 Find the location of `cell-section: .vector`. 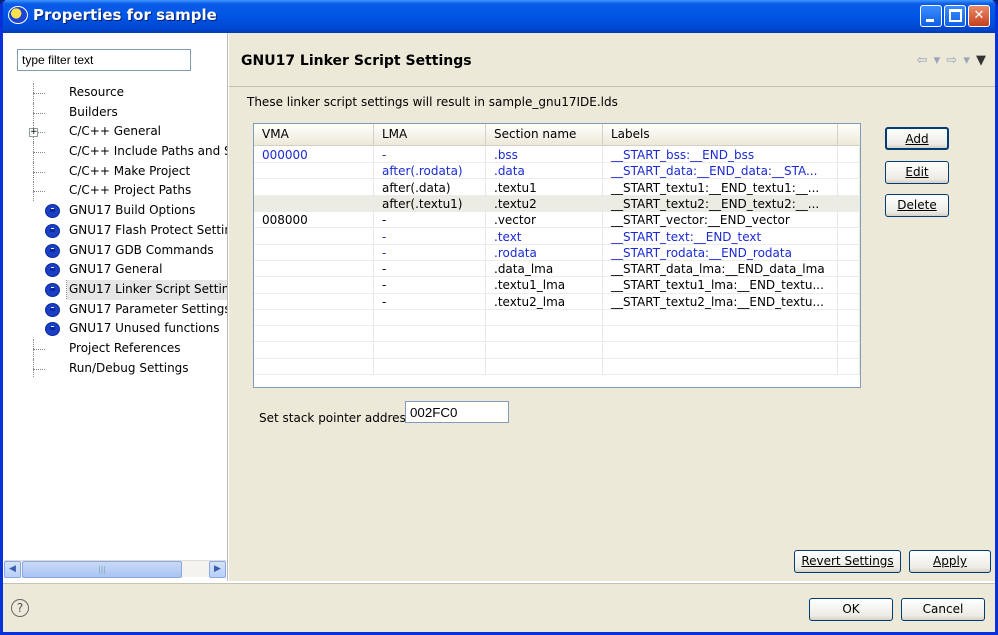

cell-section: .vector is located at coordinates (544, 220).